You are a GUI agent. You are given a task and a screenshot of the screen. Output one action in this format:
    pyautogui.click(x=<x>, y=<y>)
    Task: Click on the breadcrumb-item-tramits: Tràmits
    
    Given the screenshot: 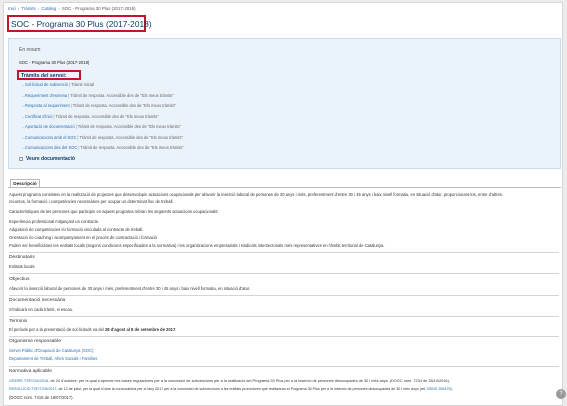 What is the action you would take?
    pyautogui.click(x=28, y=8)
    